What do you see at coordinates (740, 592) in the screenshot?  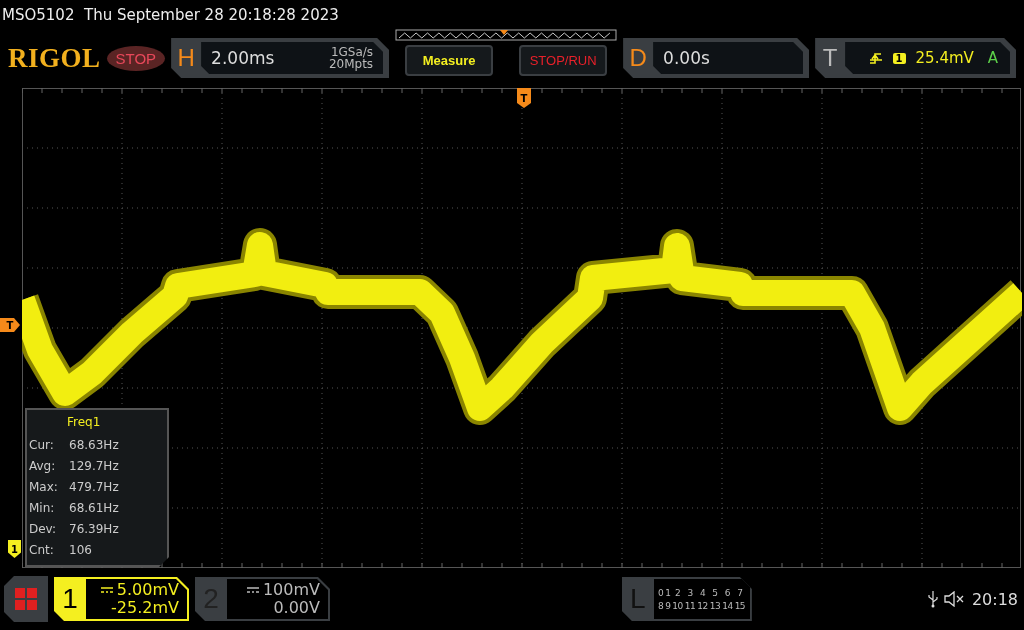 I see `logic-channel-number: 7` at bounding box center [740, 592].